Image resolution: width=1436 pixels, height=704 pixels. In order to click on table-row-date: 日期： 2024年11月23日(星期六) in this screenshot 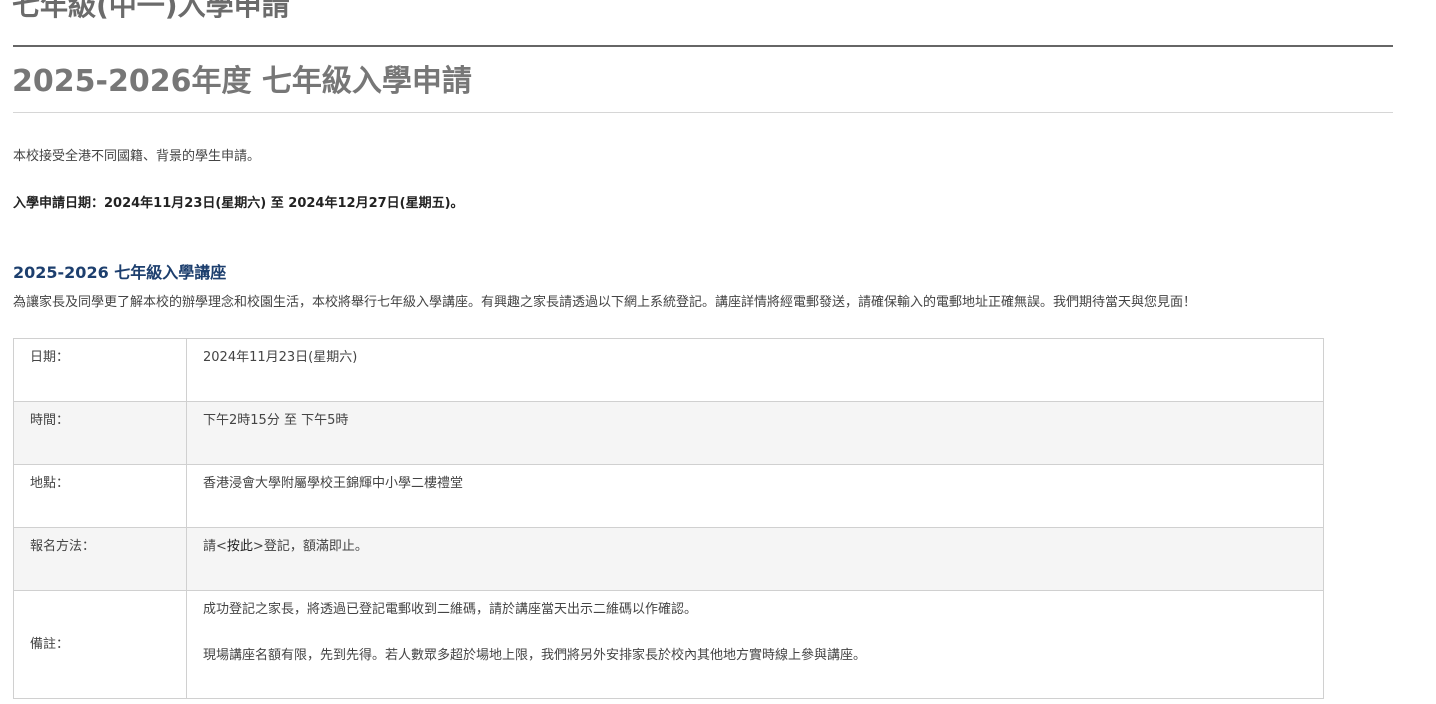, I will do `click(668, 370)`.